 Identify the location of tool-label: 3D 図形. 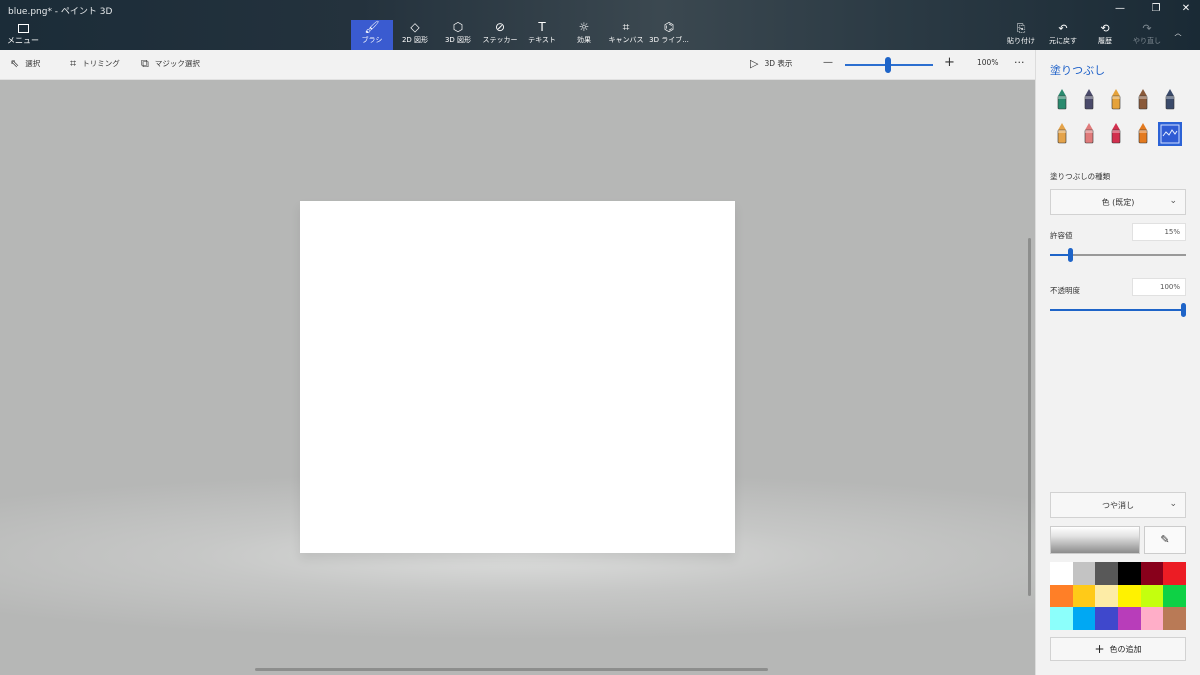
(458, 40).